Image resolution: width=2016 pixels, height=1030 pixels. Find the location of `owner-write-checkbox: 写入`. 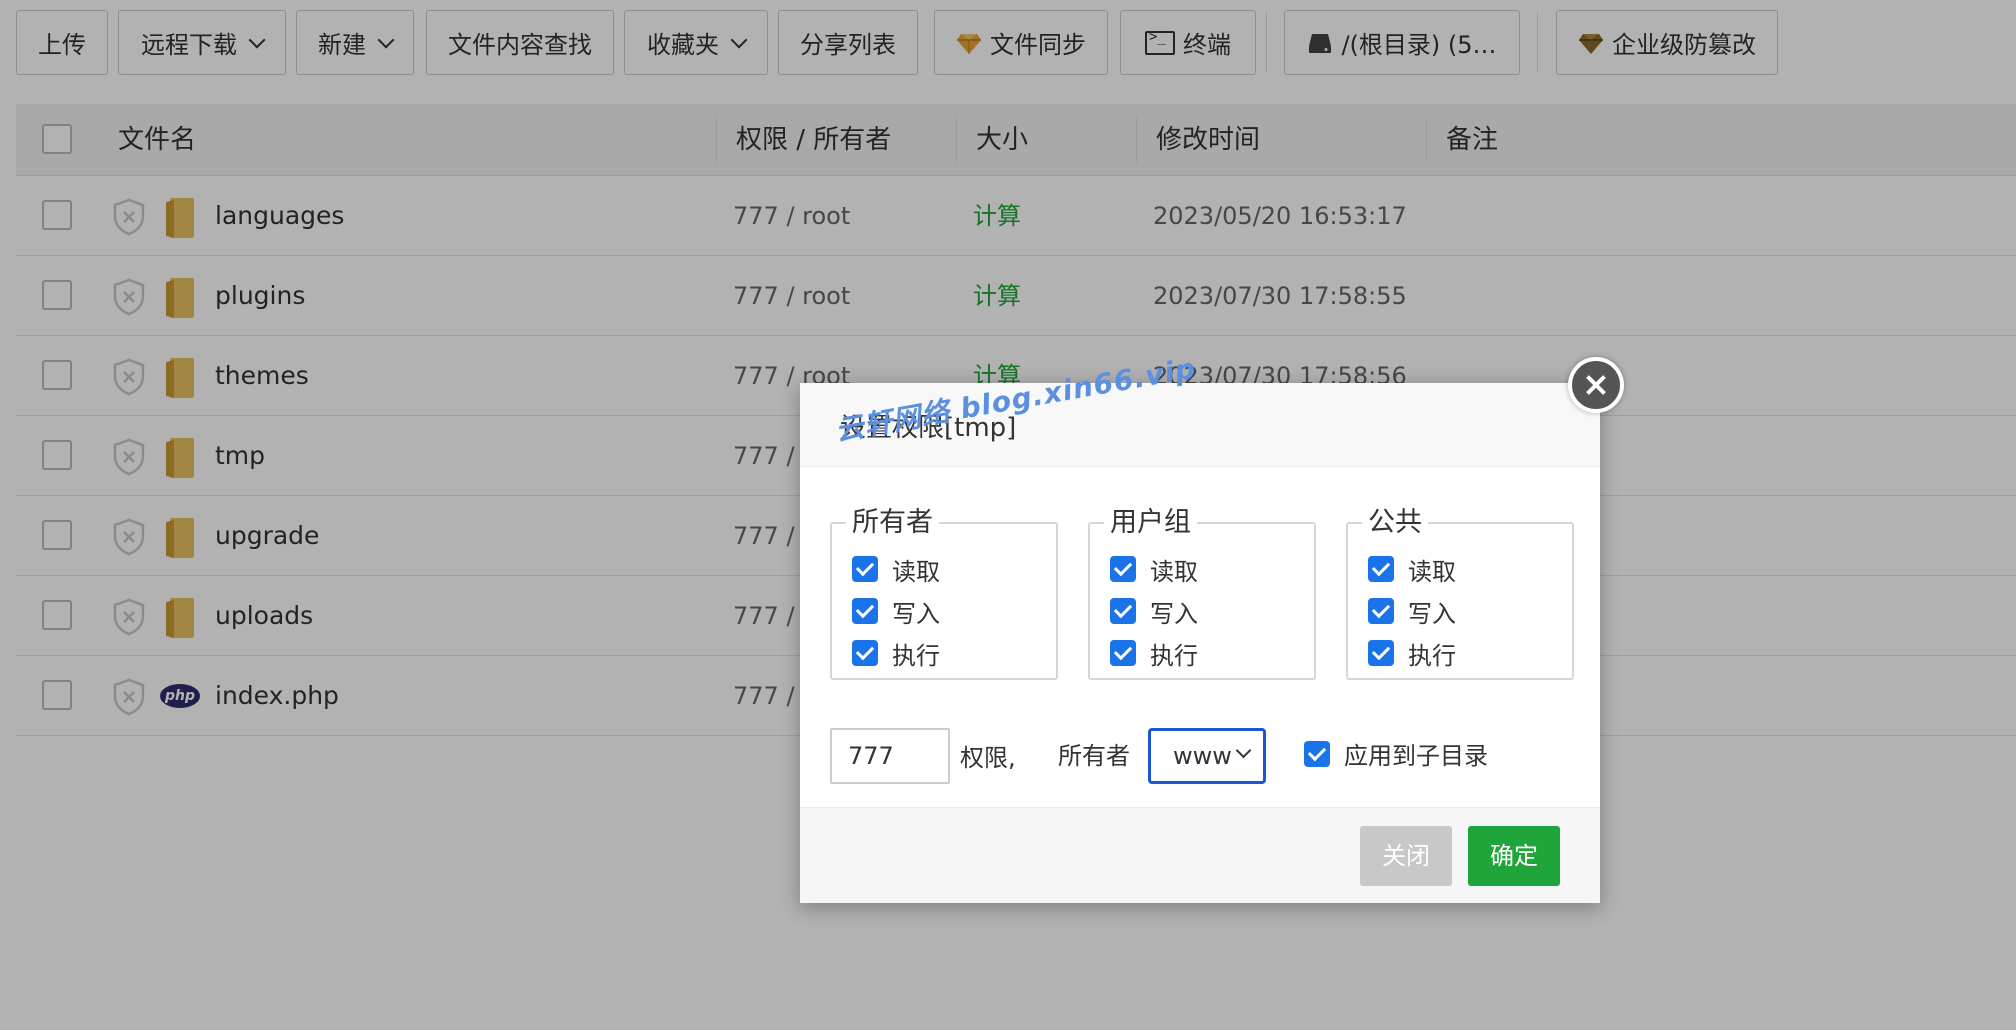

owner-write-checkbox: 写入 is located at coordinates (896, 612).